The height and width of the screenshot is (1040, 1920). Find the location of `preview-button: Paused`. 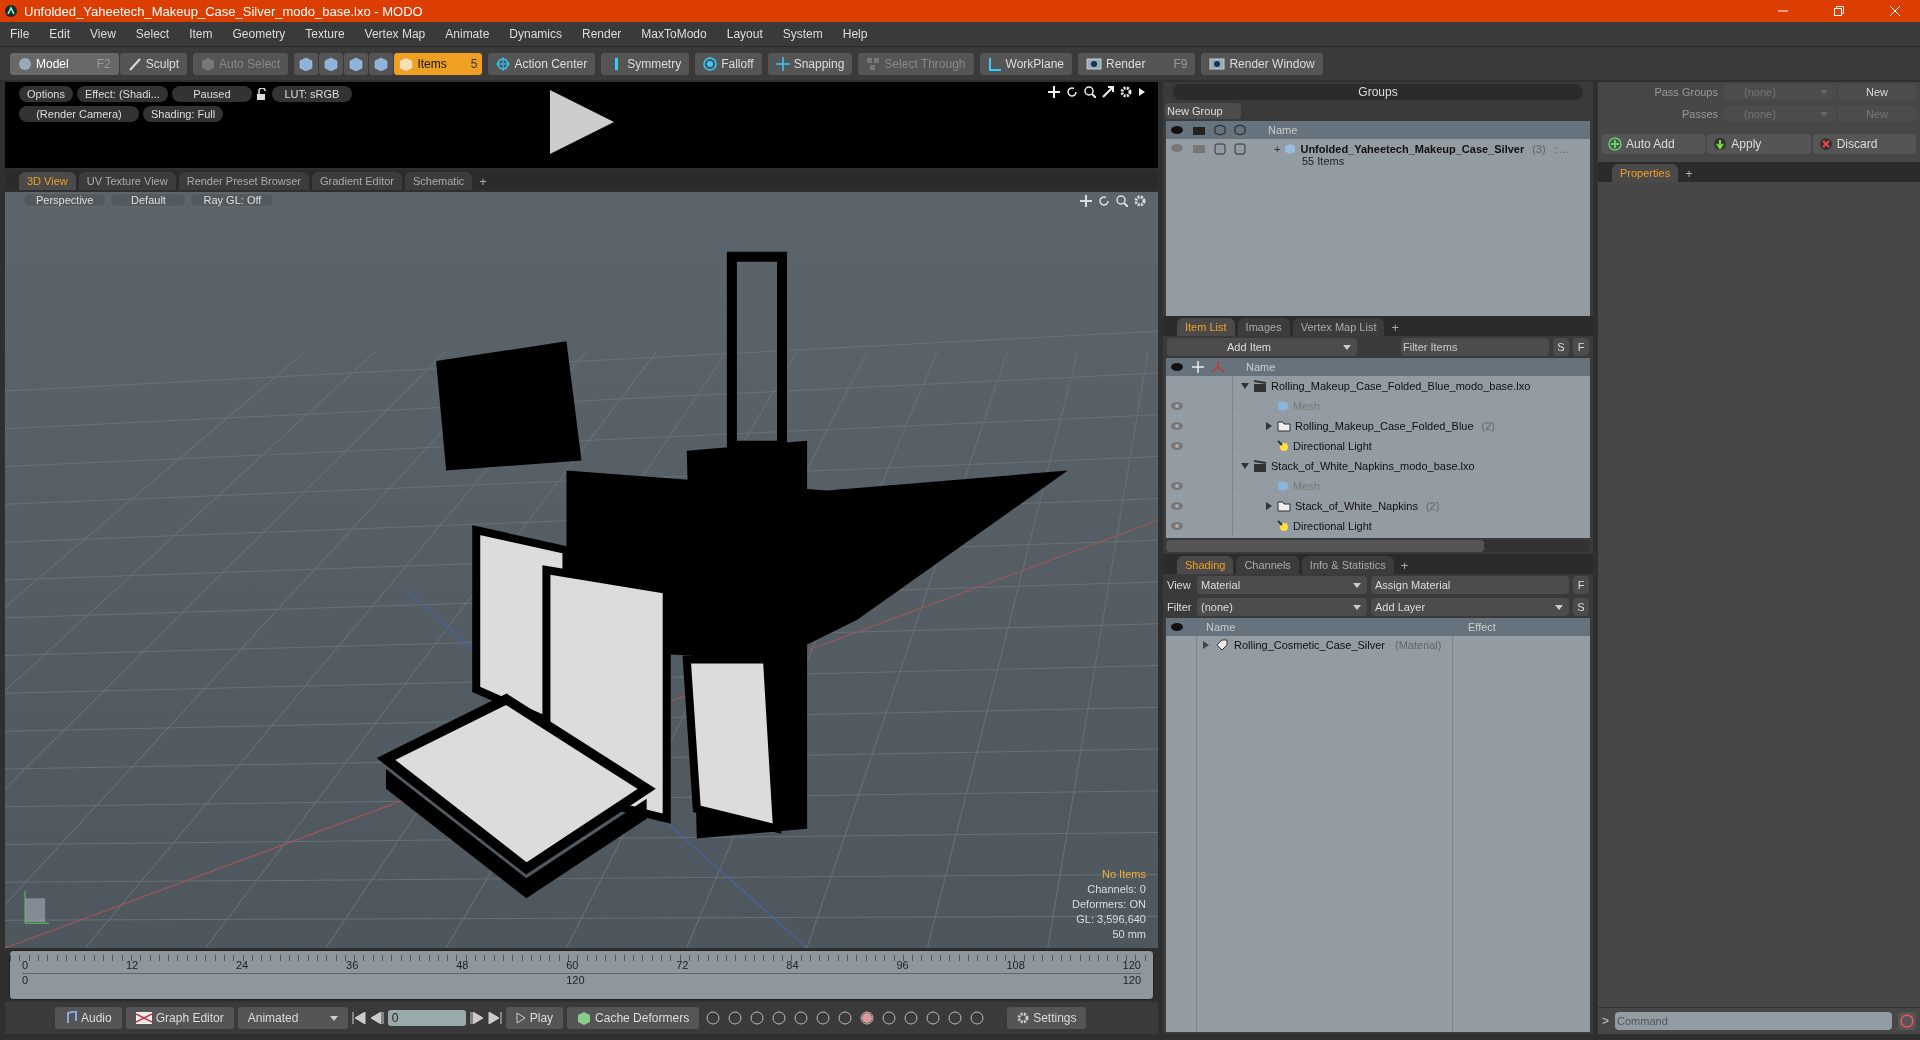

preview-button: Paused is located at coordinates (211, 94).